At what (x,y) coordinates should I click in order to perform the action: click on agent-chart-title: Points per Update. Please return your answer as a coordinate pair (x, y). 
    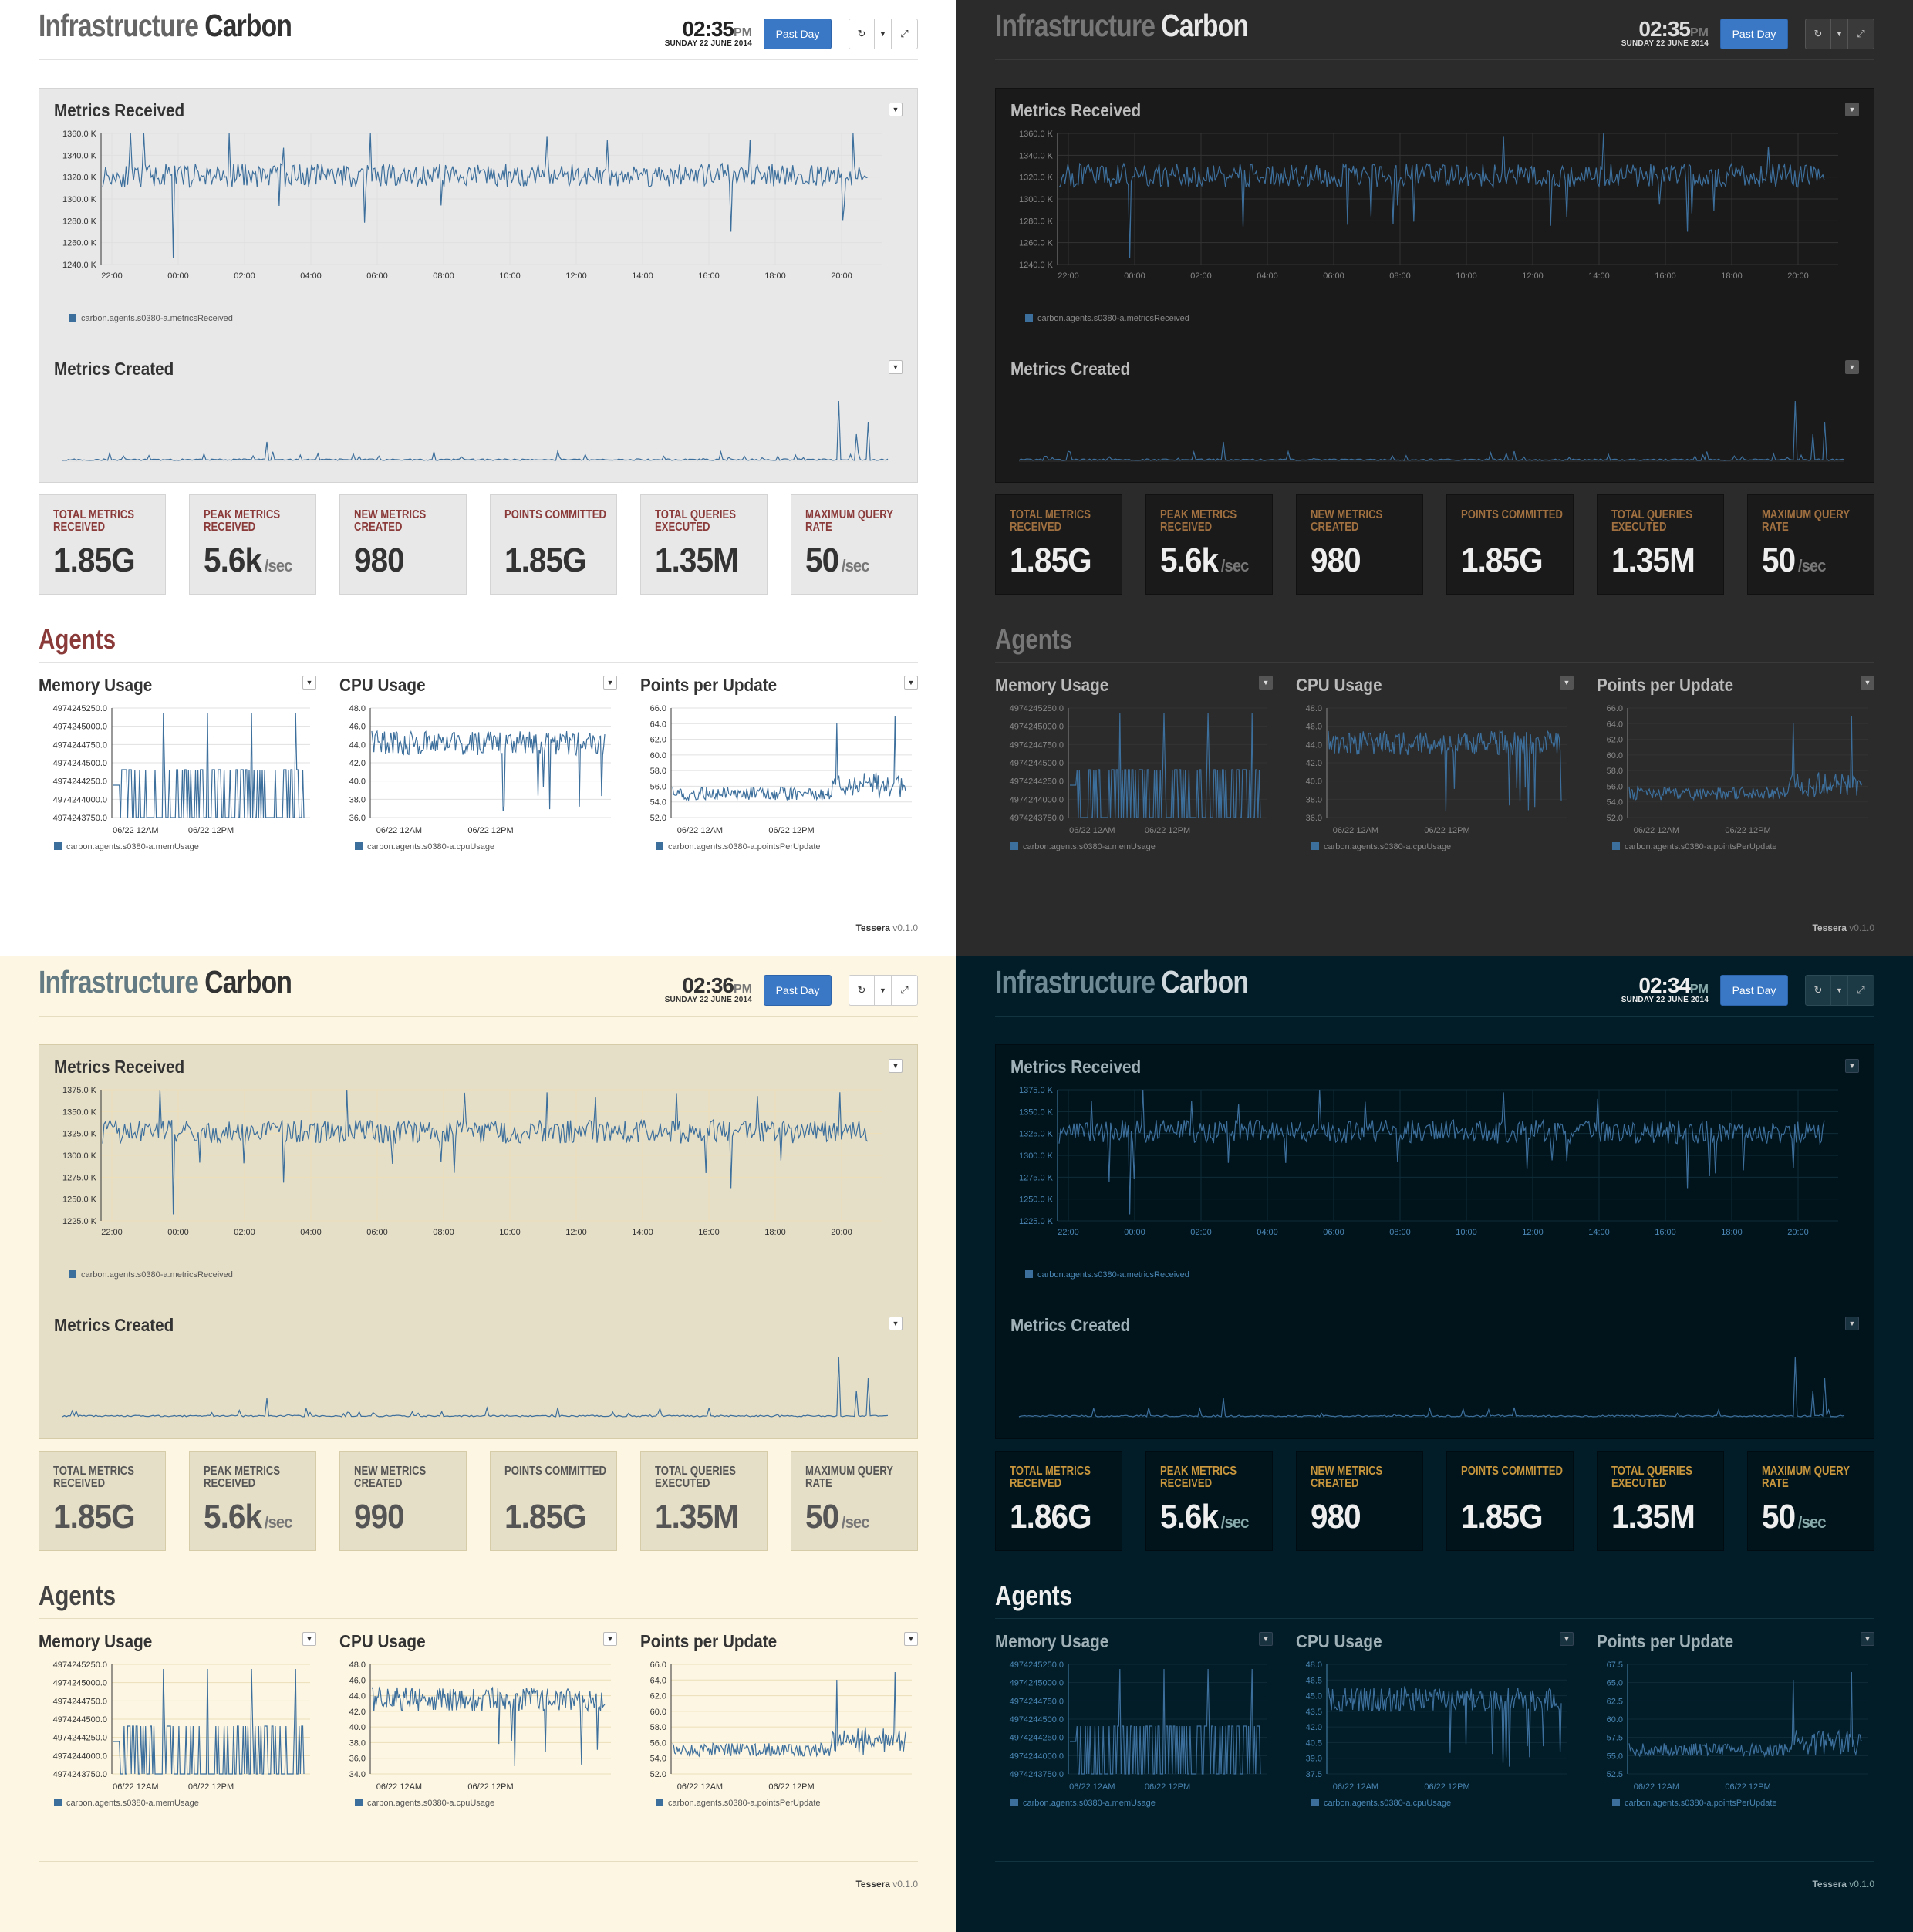
    Looking at the image, I should click on (709, 685).